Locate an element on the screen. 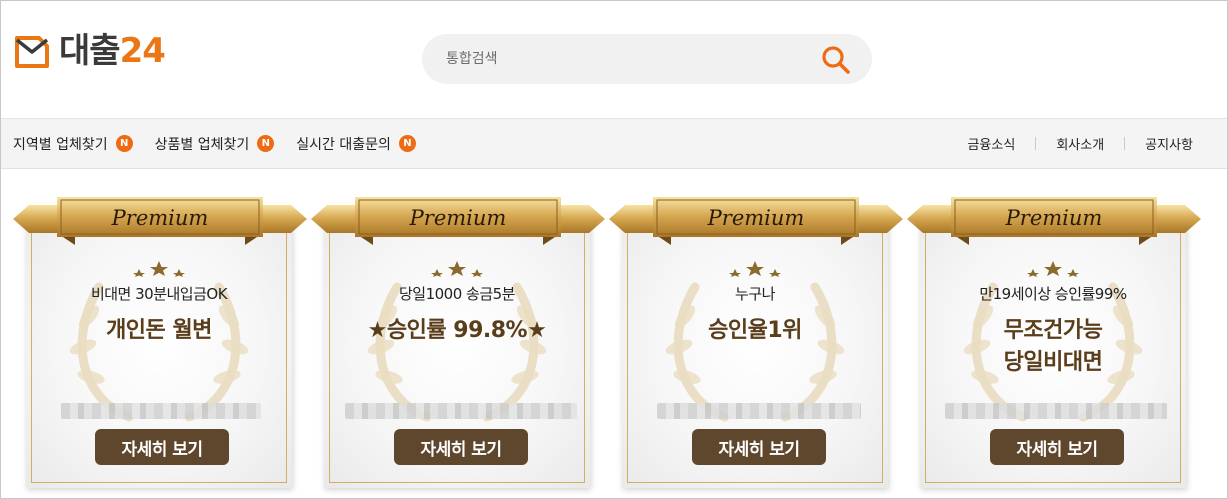  card-subtitle: 누구나 is located at coordinates (755, 294).